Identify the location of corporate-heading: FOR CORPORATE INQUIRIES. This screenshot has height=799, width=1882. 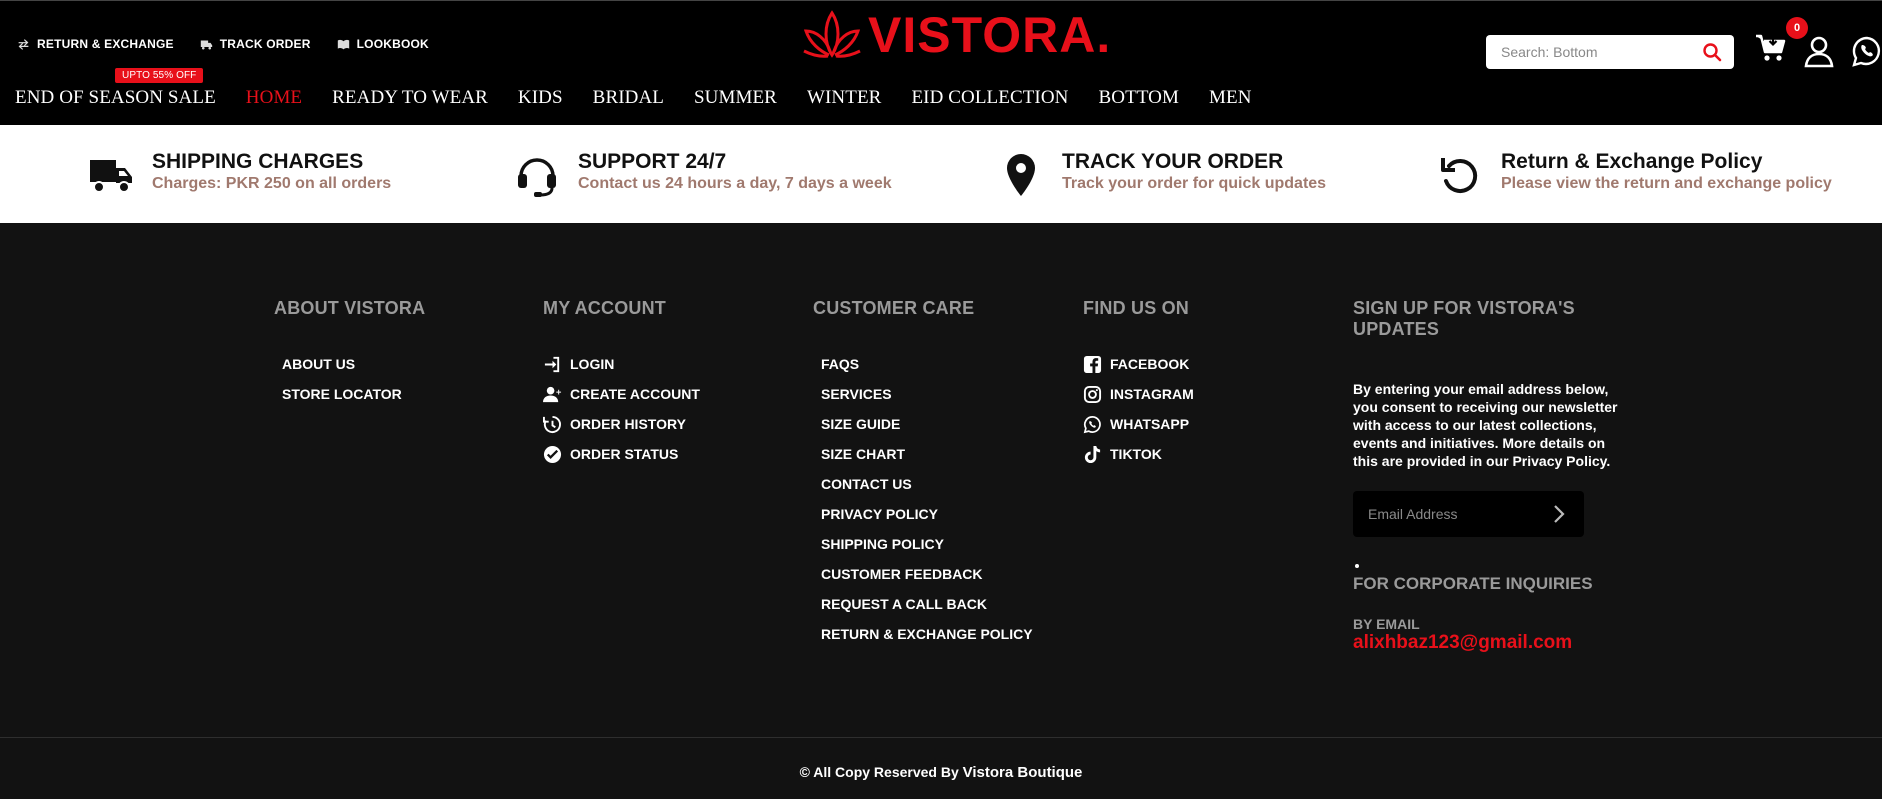
(1473, 583).